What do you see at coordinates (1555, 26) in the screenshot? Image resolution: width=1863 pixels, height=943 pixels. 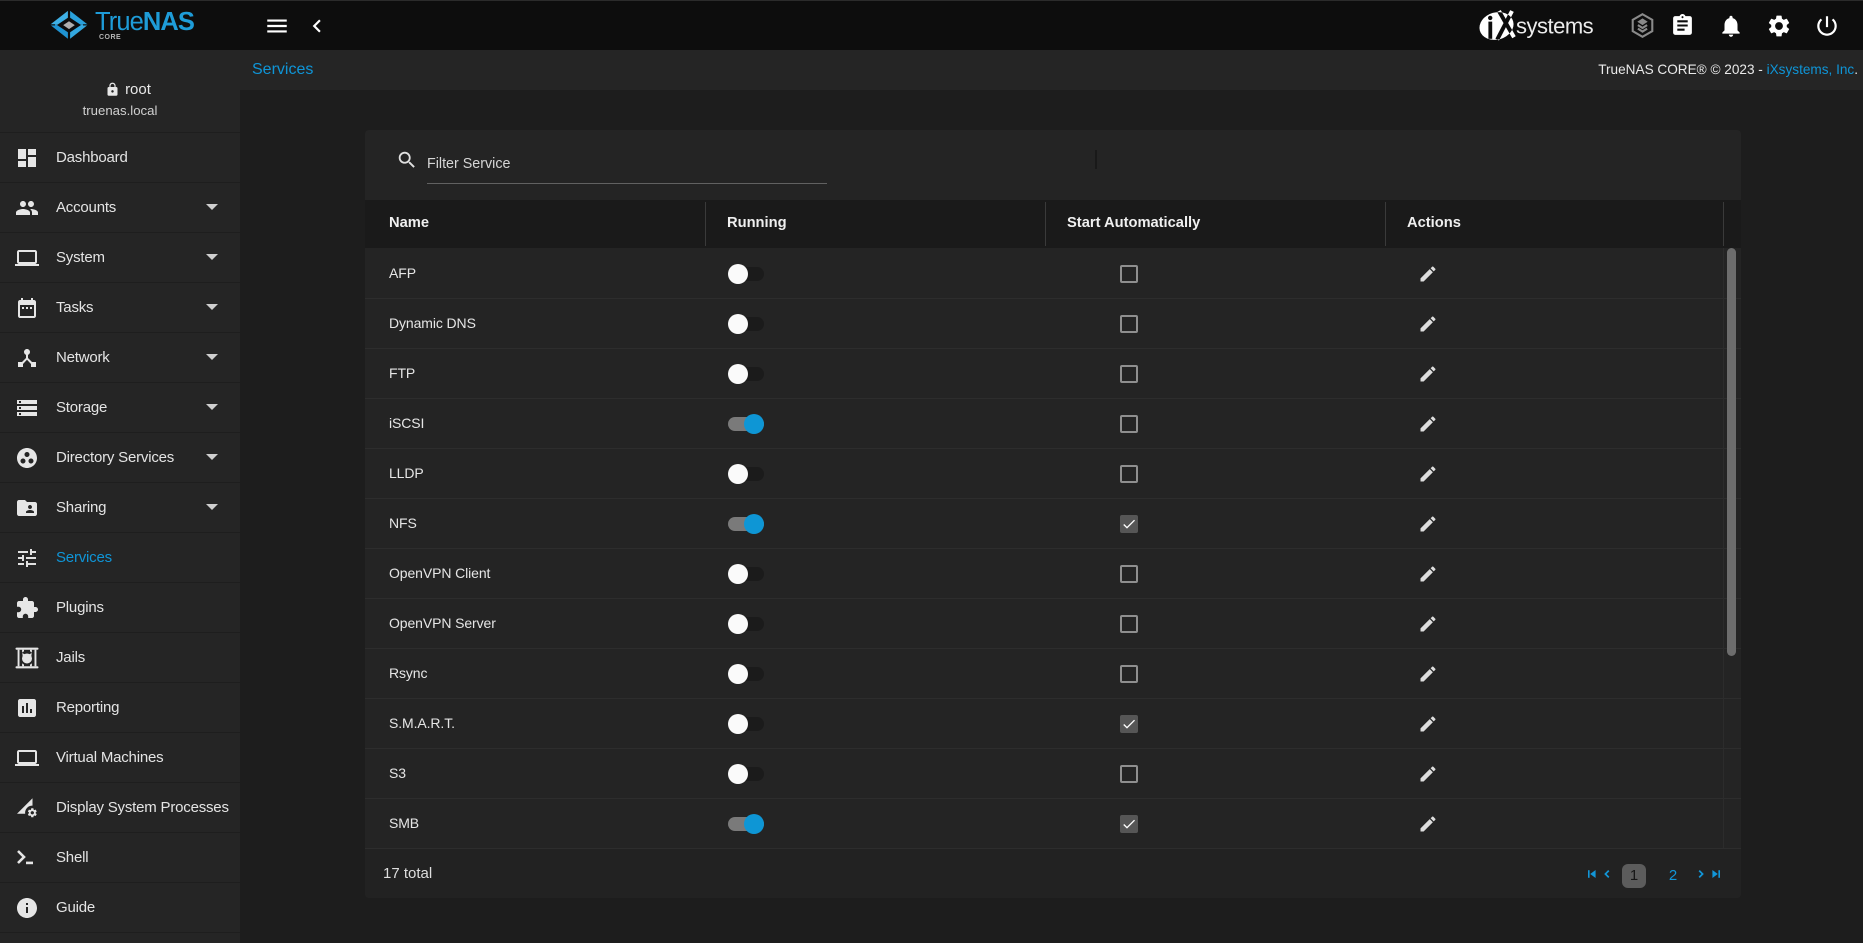 I see `svg-text: systems` at bounding box center [1555, 26].